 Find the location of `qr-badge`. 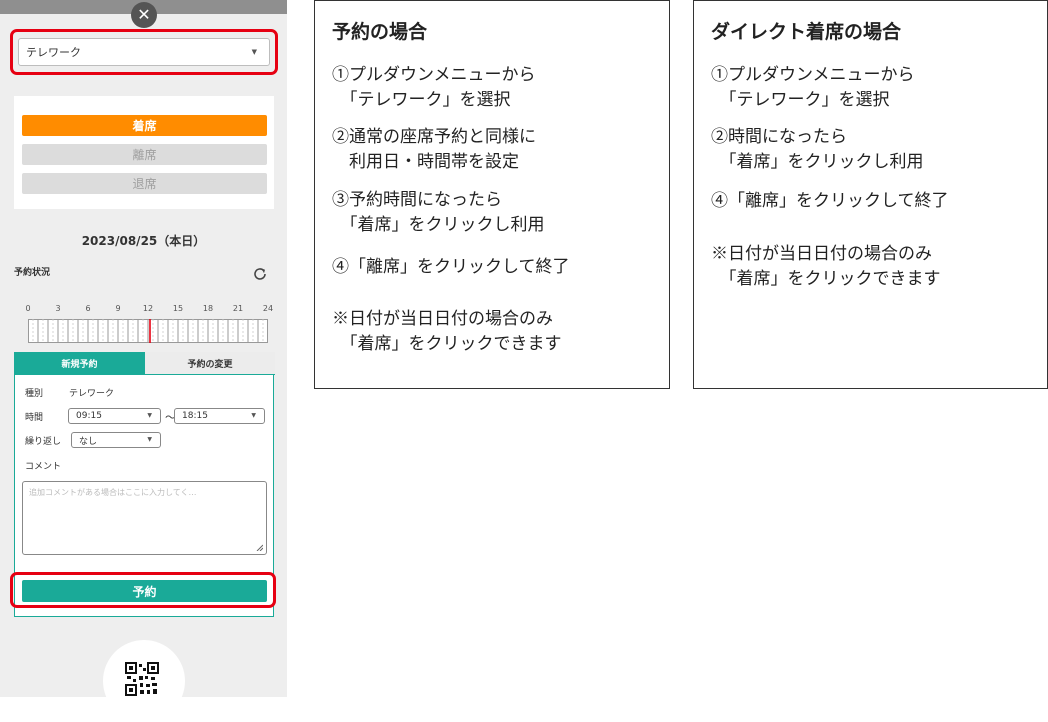

qr-badge is located at coordinates (144, 681).